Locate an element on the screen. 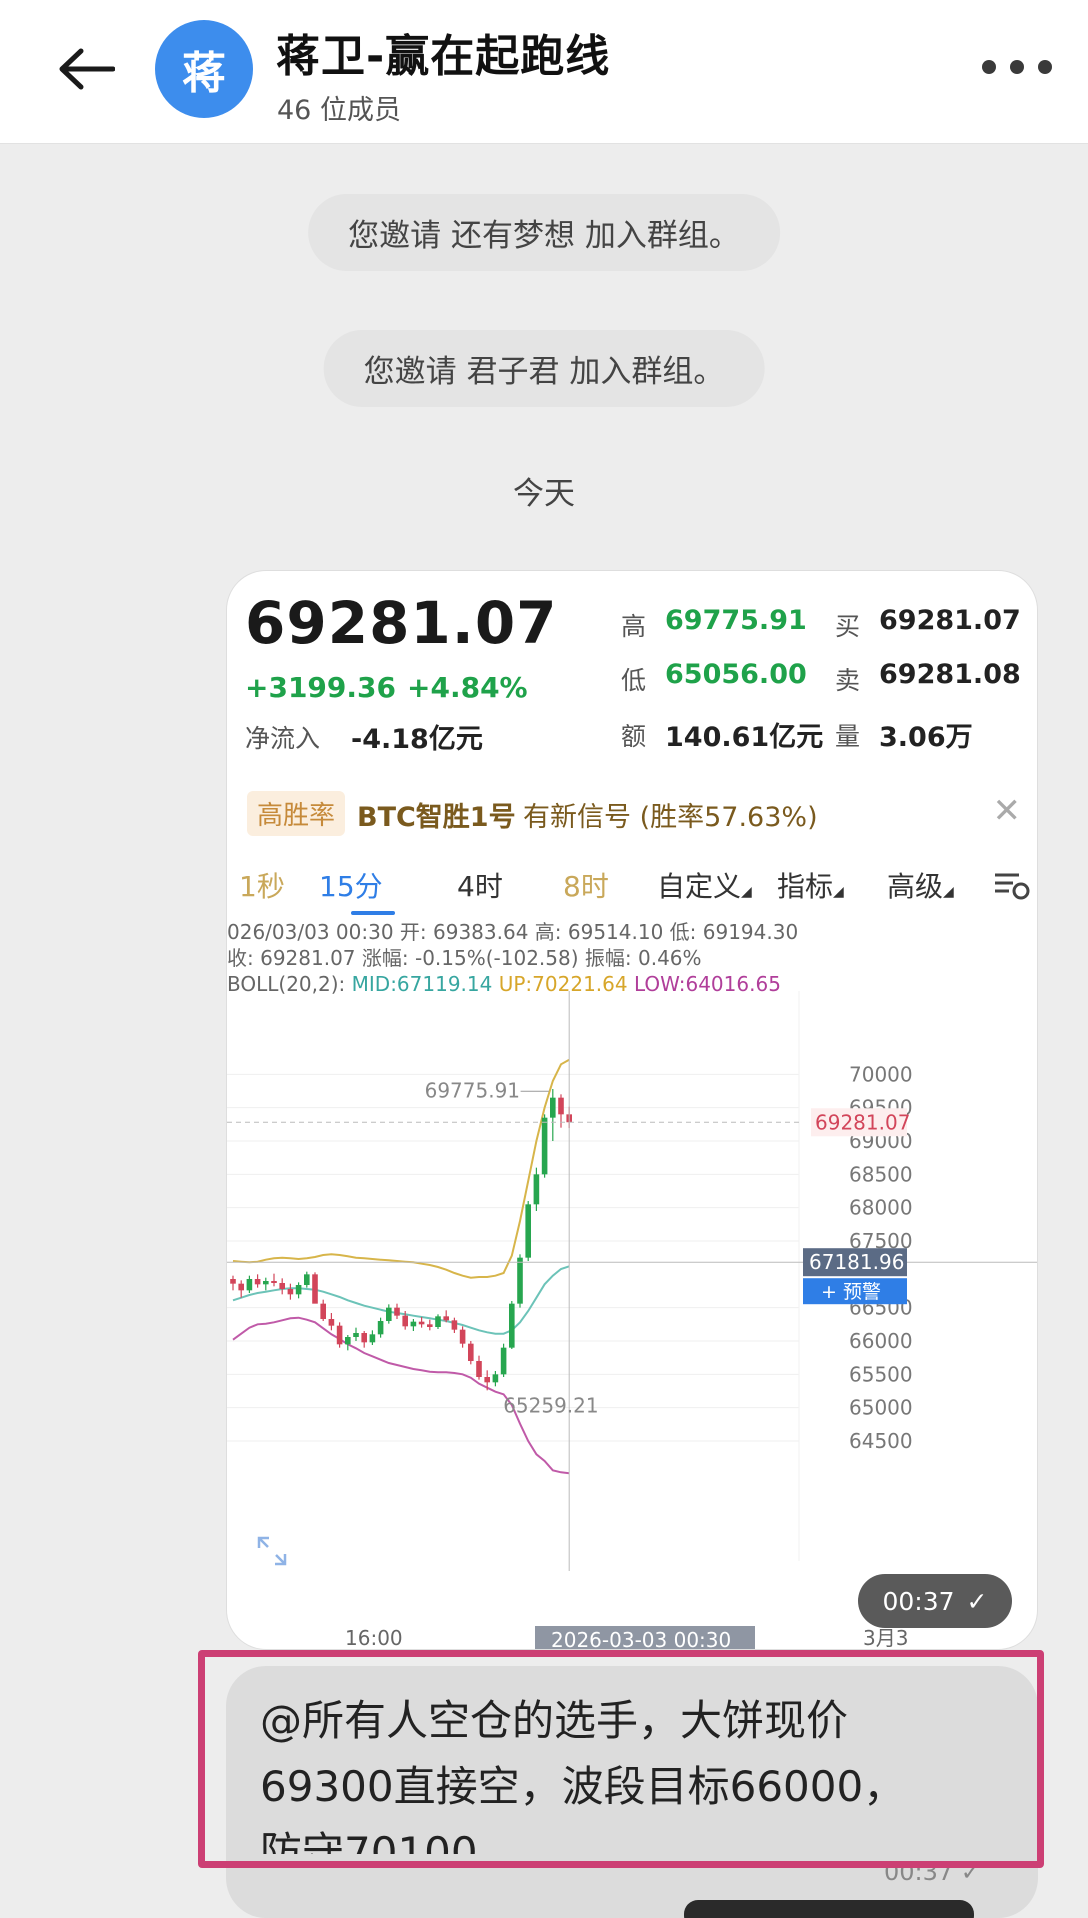 This screenshot has width=1088, height=1918. net-inflow-value: -4.18亿元 is located at coordinates (417, 739).